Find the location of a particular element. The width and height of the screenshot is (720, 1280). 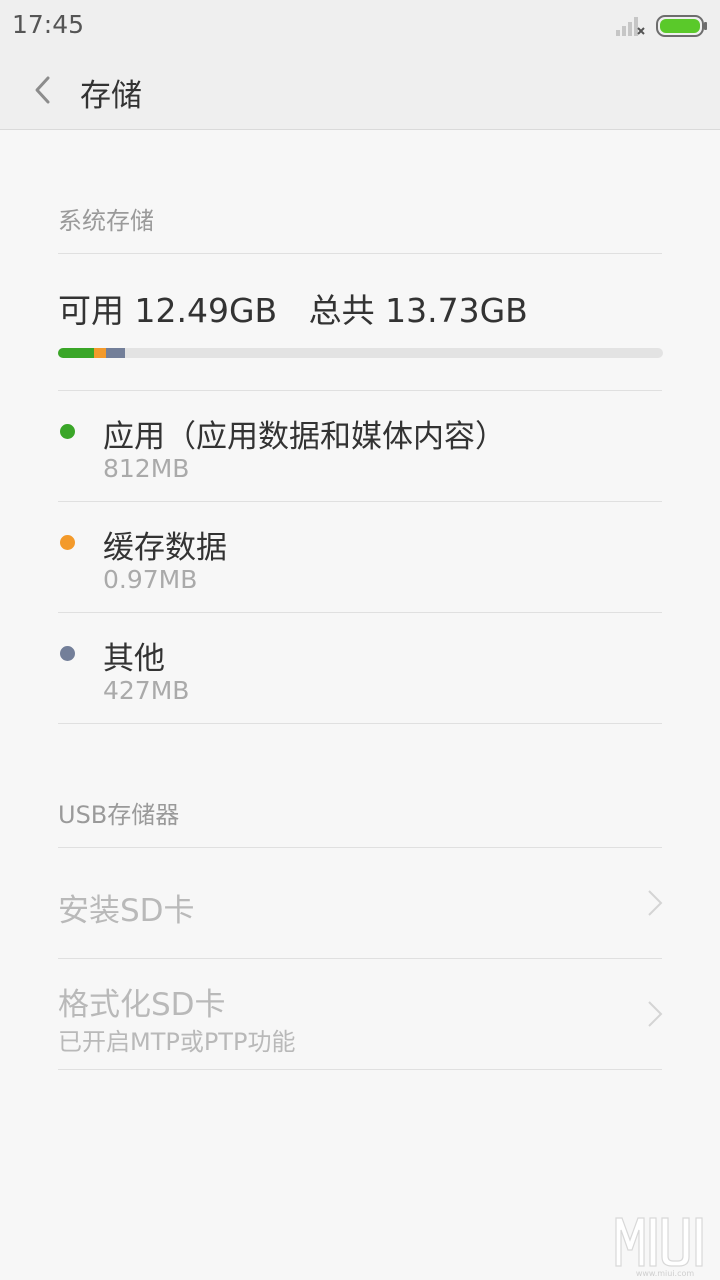

legend-size: 812MB is located at coordinates (146, 468).